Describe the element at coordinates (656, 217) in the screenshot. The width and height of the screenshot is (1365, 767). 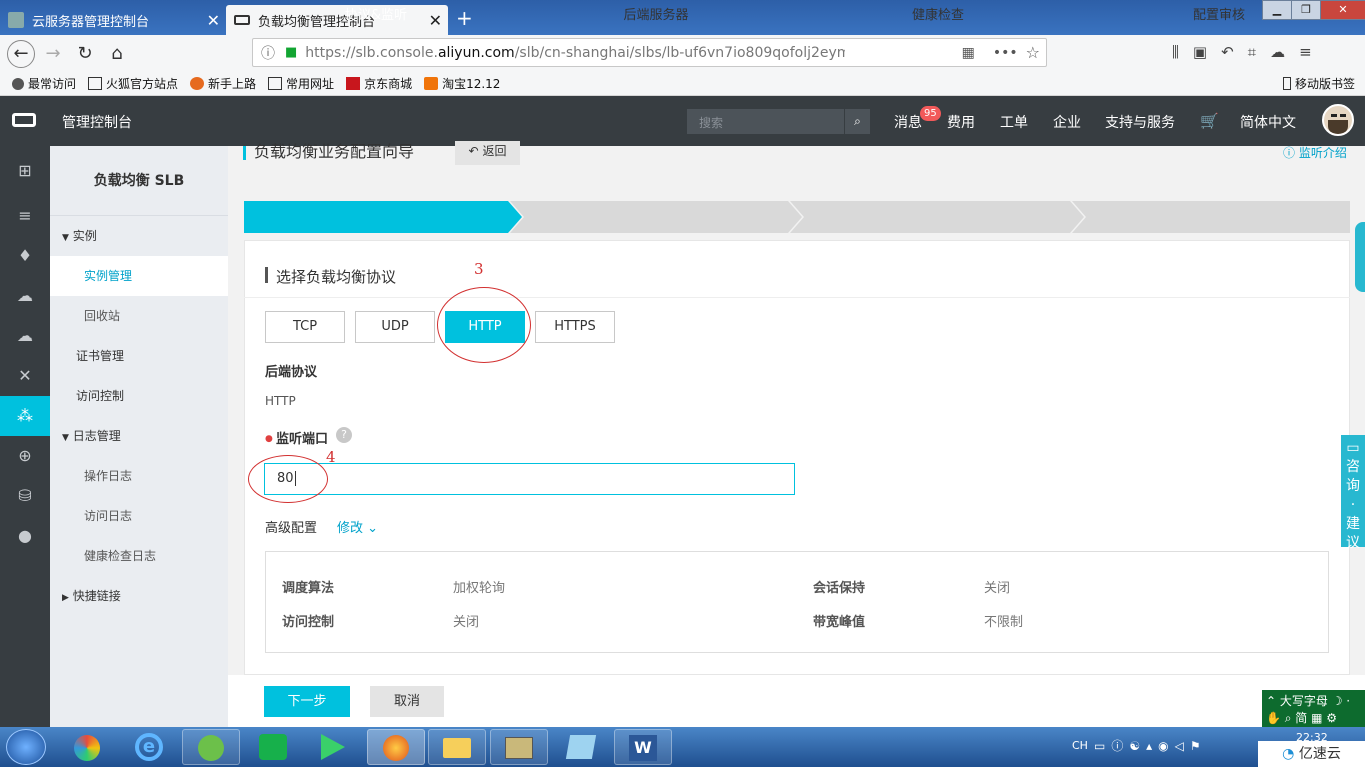
I see `step-2-shape` at that location.